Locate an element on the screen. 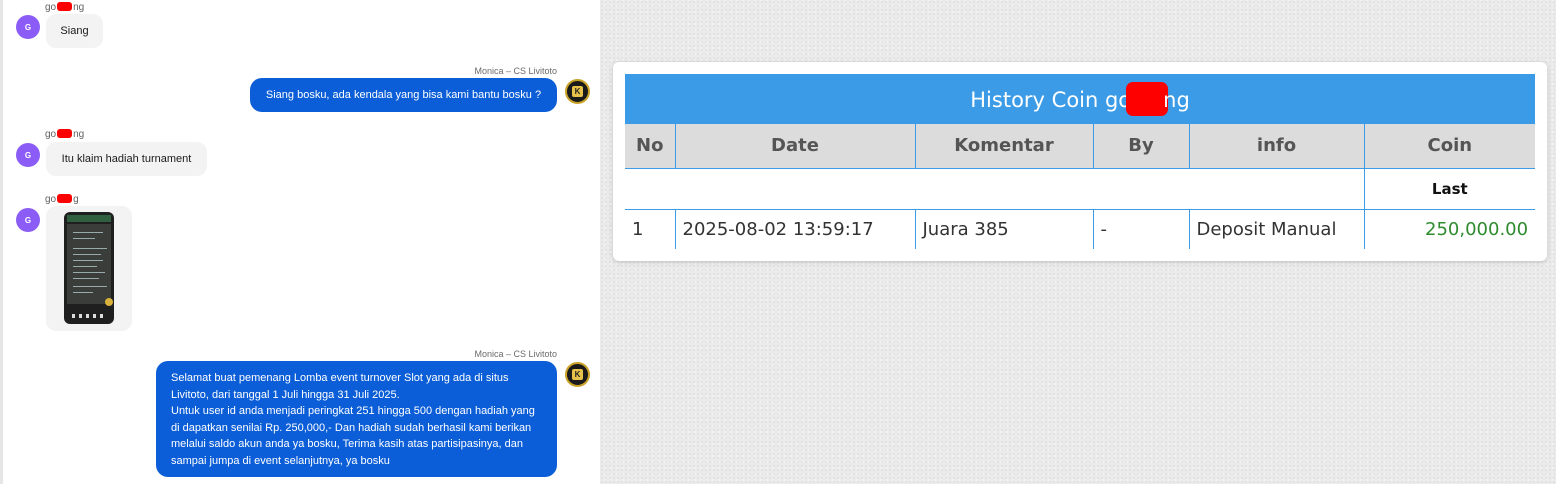 Image resolution: width=1556 pixels, height=484 pixels. column-header-no: No is located at coordinates (650, 146).